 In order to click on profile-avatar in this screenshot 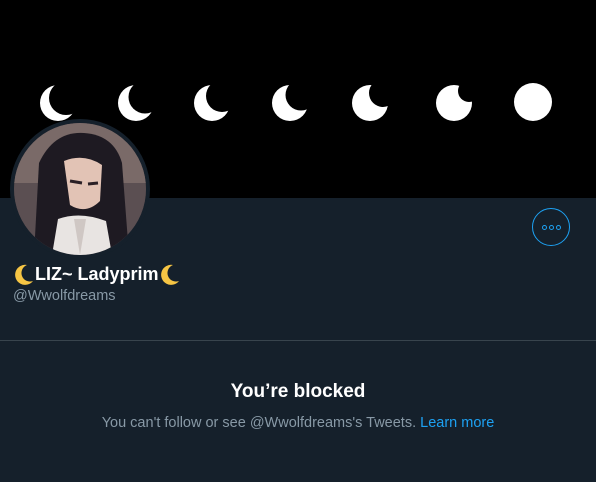, I will do `click(80, 189)`.